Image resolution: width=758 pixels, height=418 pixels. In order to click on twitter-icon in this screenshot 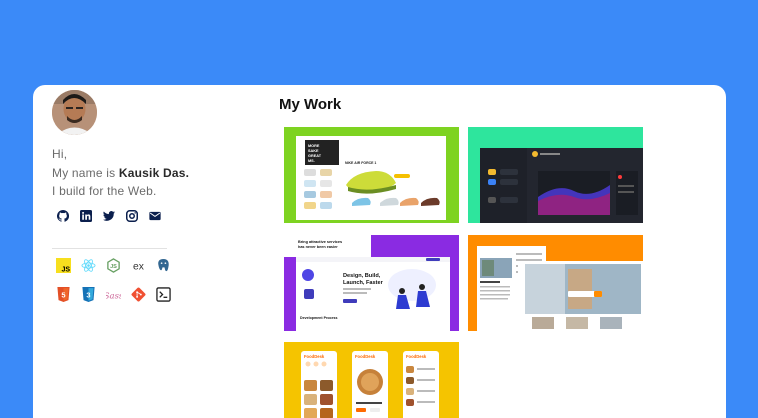, I will do `click(109, 215)`.